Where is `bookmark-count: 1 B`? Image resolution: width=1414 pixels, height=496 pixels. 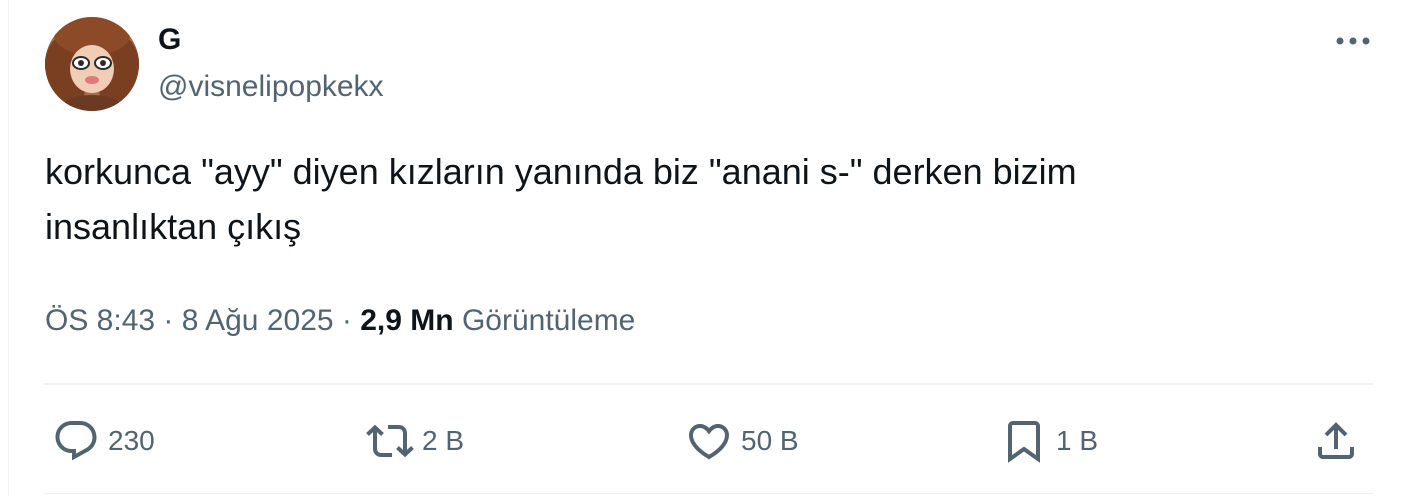
bookmark-count: 1 B is located at coordinates (1077, 440).